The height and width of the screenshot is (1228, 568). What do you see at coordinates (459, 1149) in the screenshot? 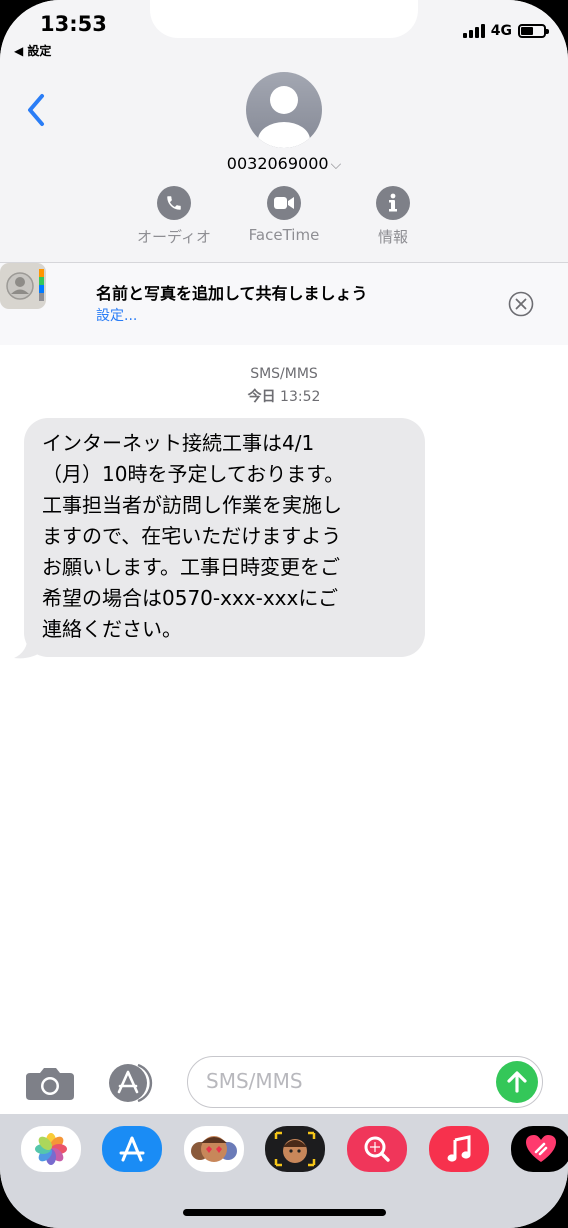
I see `music-icon` at bounding box center [459, 1149].